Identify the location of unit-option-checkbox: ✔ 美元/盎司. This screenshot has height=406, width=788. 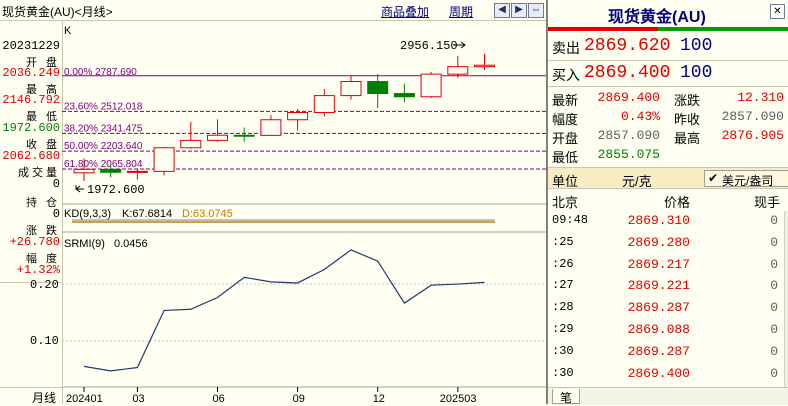
(746, 179).